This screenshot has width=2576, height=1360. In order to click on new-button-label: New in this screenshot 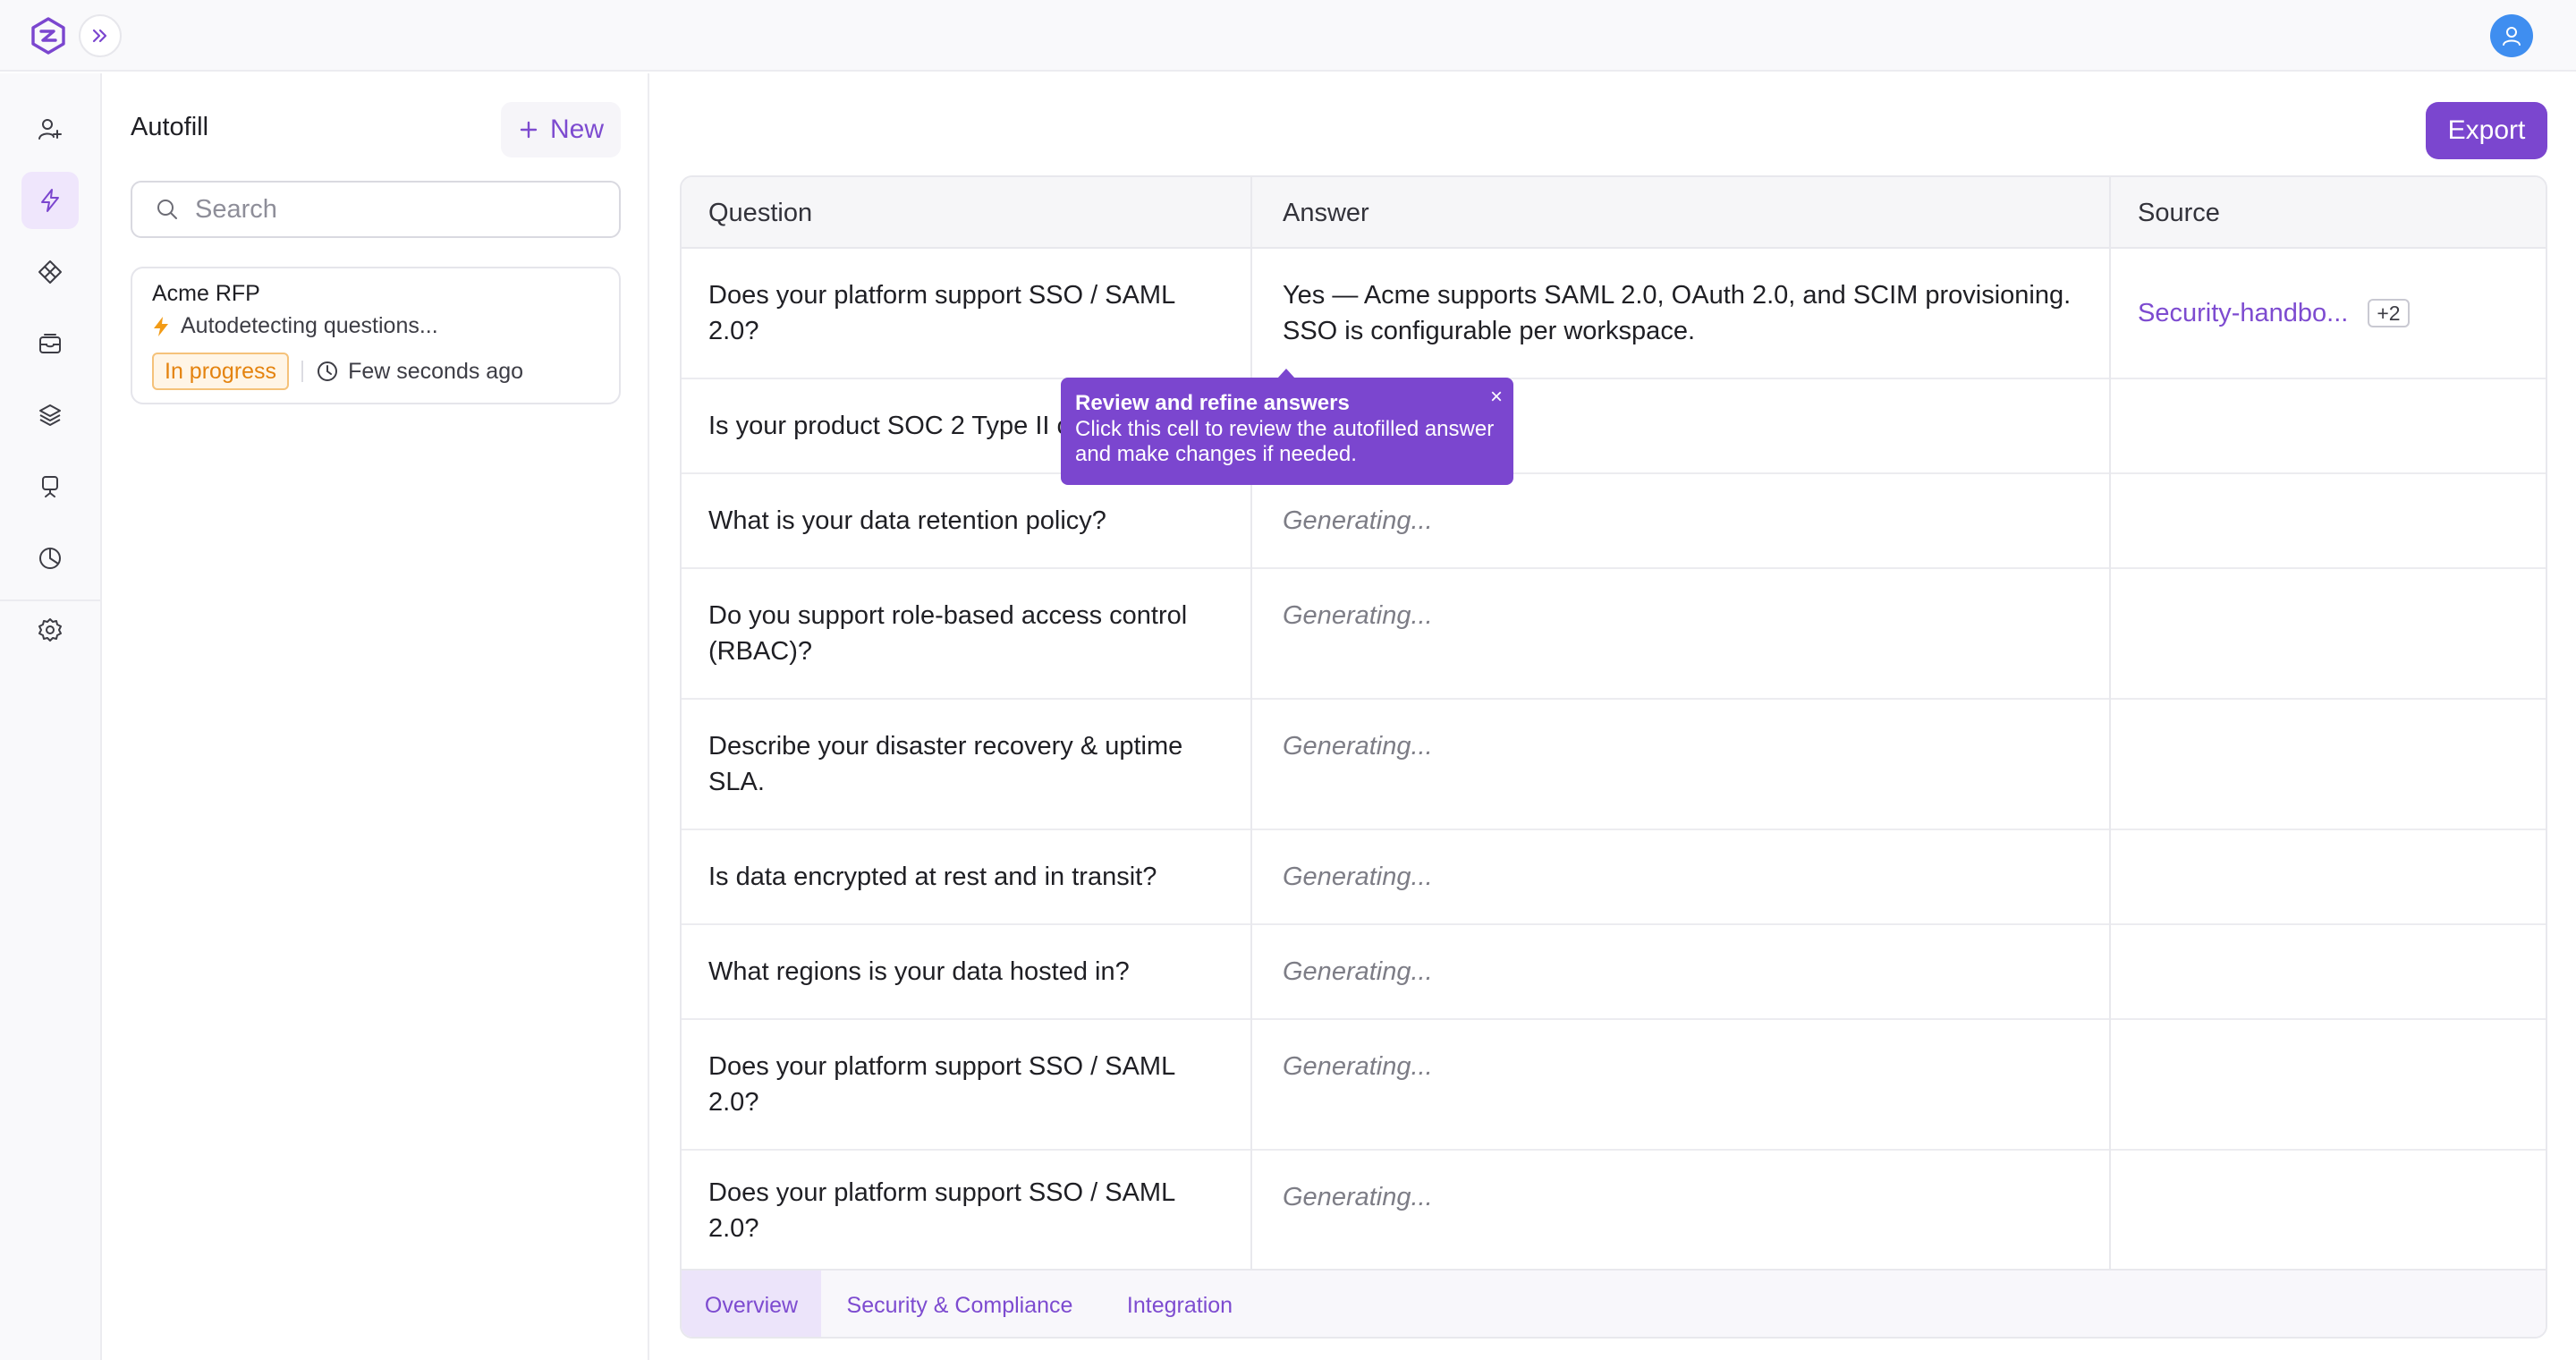, I will do `click(576, 129)`.